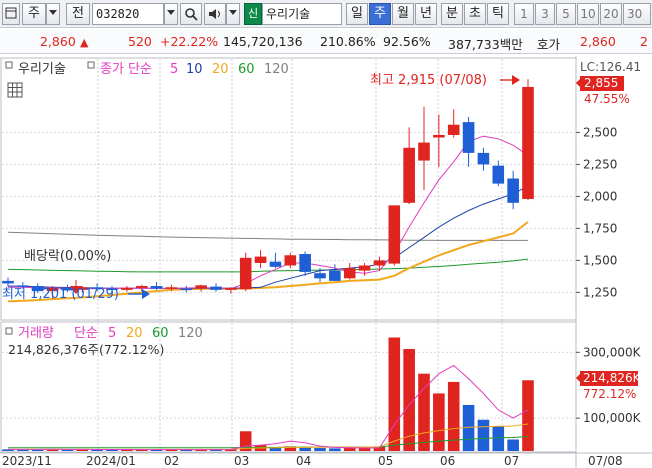 This screenshot has width=652, height=468. Describe the element at coordinates (36, 333) in the screenshot. I see `volume-label: 거래량` at that location.